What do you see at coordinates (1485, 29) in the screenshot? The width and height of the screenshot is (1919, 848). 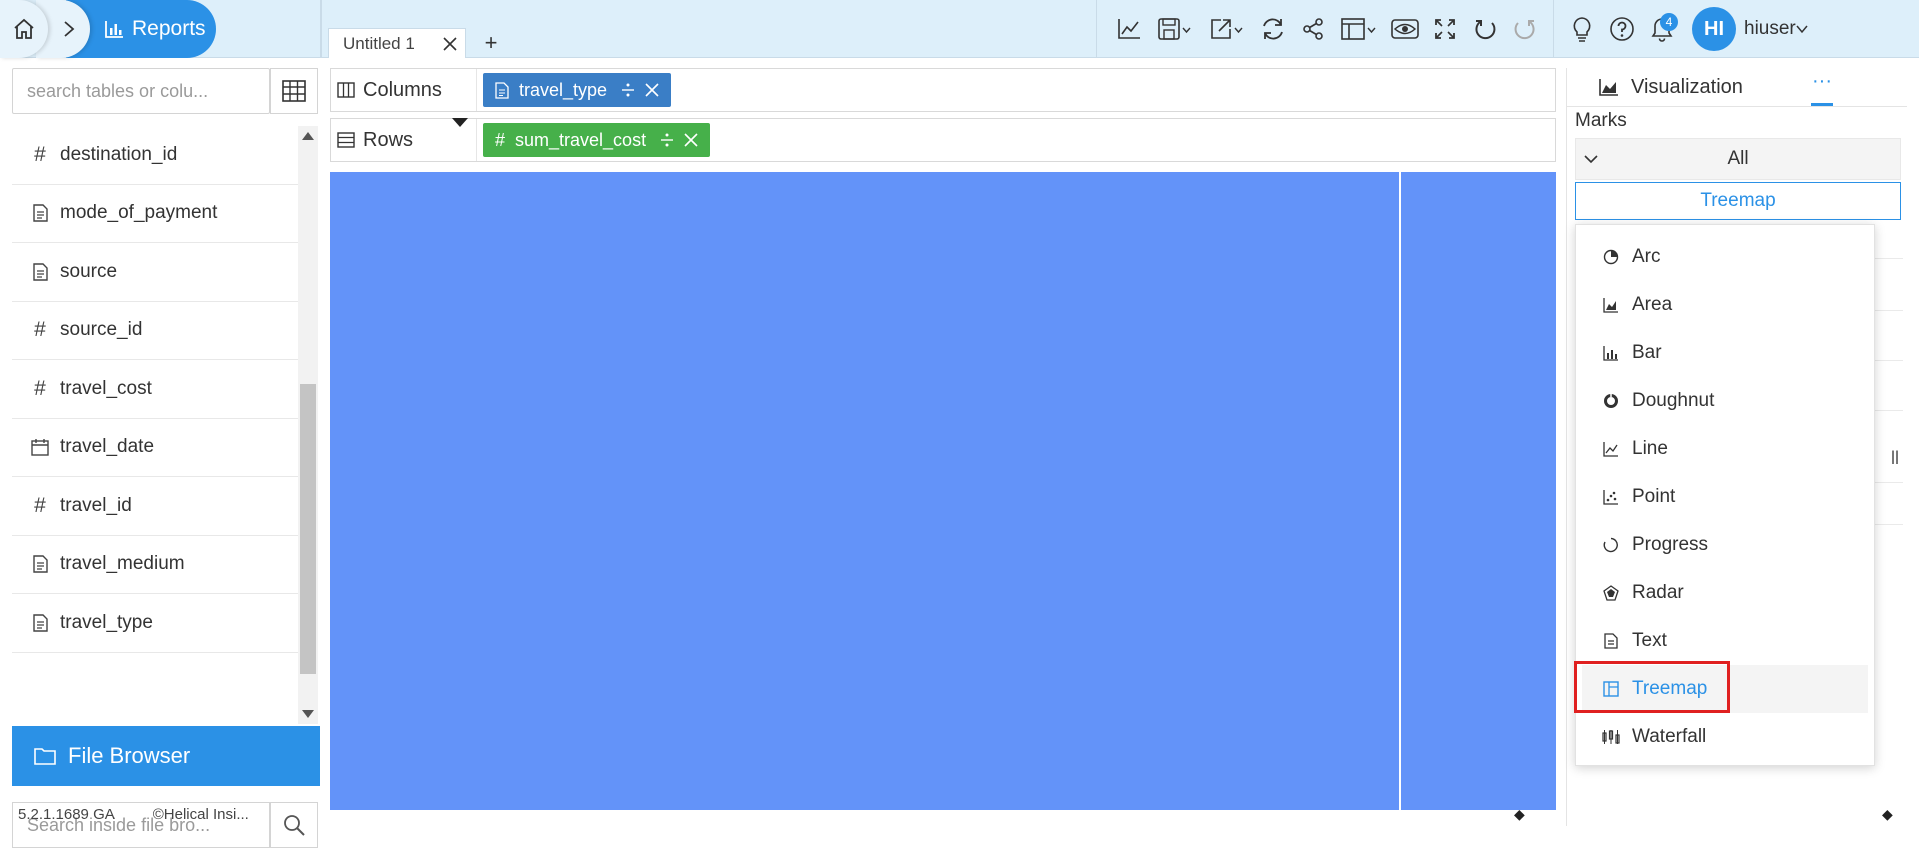 I see `undo-button` at bounding box center [1485, 29].